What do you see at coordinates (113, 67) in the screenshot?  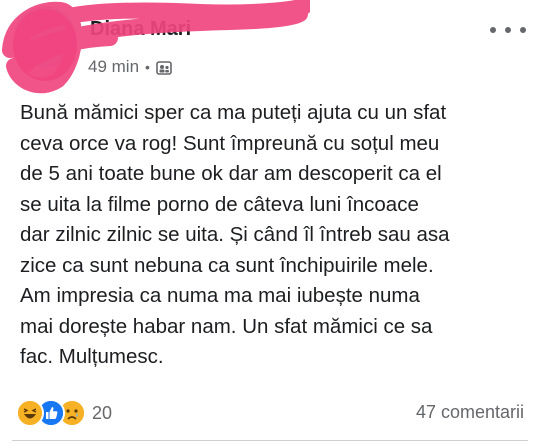 I see `post-timestamp: 49 min` at bounding box center [113, 67].